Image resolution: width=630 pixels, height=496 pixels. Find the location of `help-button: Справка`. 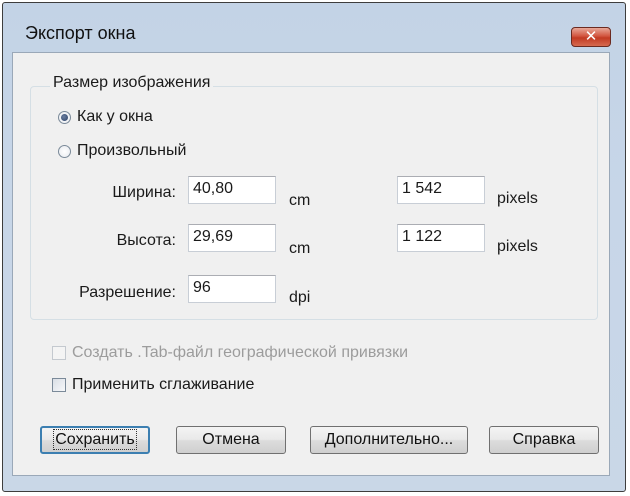

help-button: Справка is located at coordinates (544, 440).